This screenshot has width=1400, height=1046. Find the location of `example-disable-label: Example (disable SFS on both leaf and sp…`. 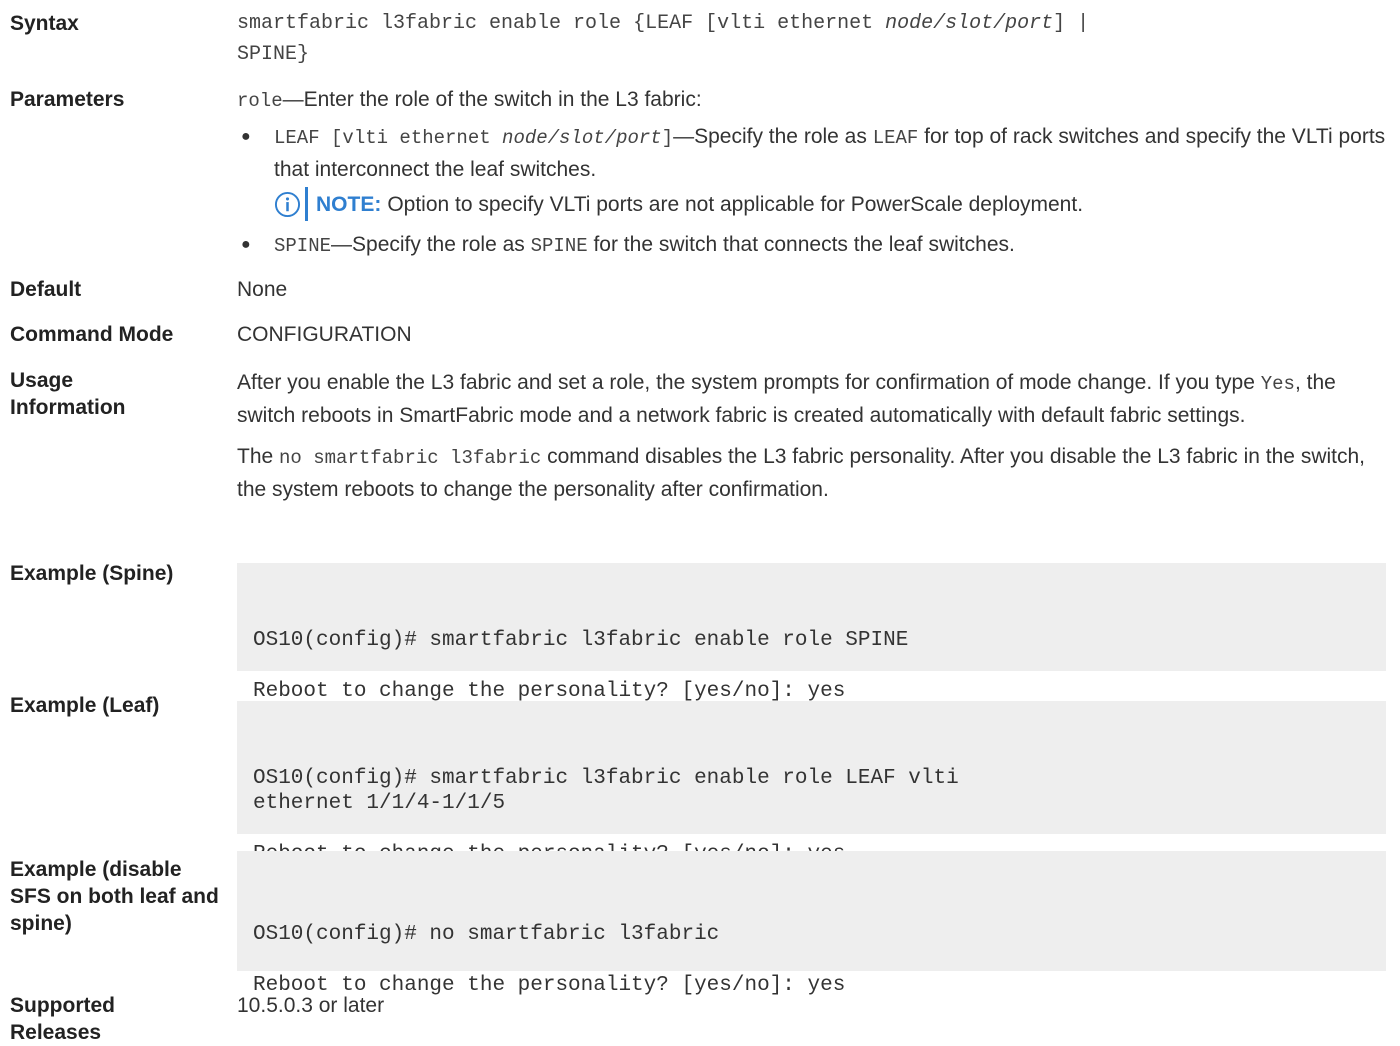

example-disable-label: Example (disable SFS on both leaf and sp… is located at coordinates (114, 896).